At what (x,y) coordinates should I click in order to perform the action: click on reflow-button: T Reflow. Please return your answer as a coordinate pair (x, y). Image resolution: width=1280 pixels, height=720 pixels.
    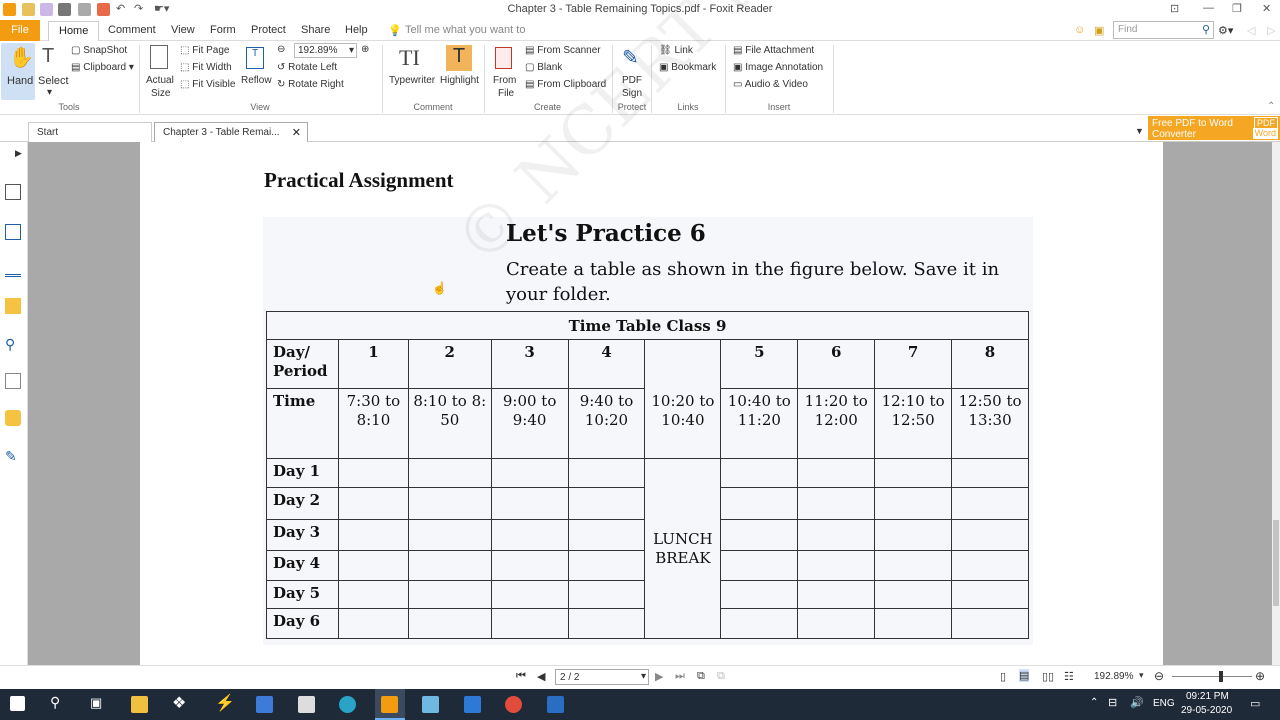
    Looking at the image, I should click on (257, 71).